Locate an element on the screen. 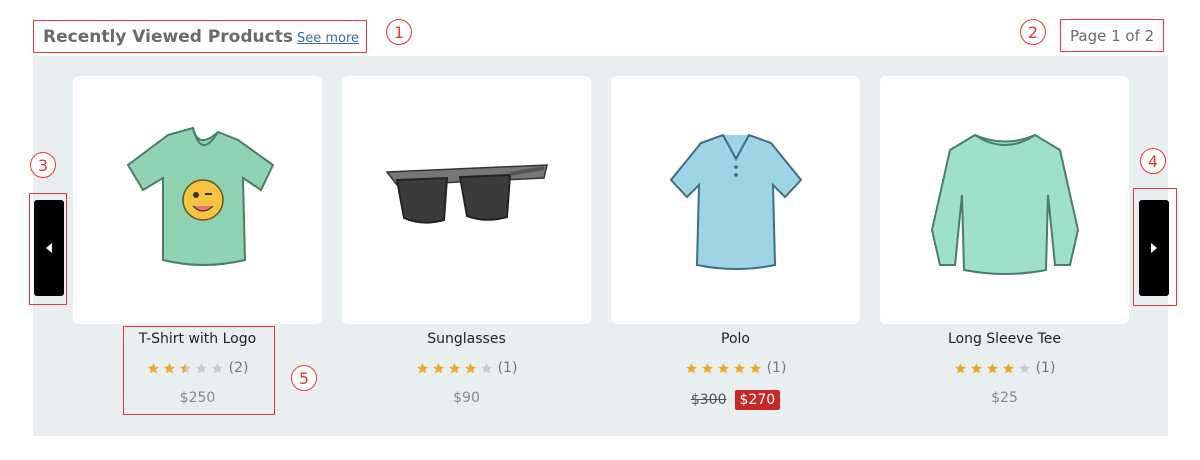 The image size is (1200, 460). tshirt-logo-image is located at coordinates (200, 196).